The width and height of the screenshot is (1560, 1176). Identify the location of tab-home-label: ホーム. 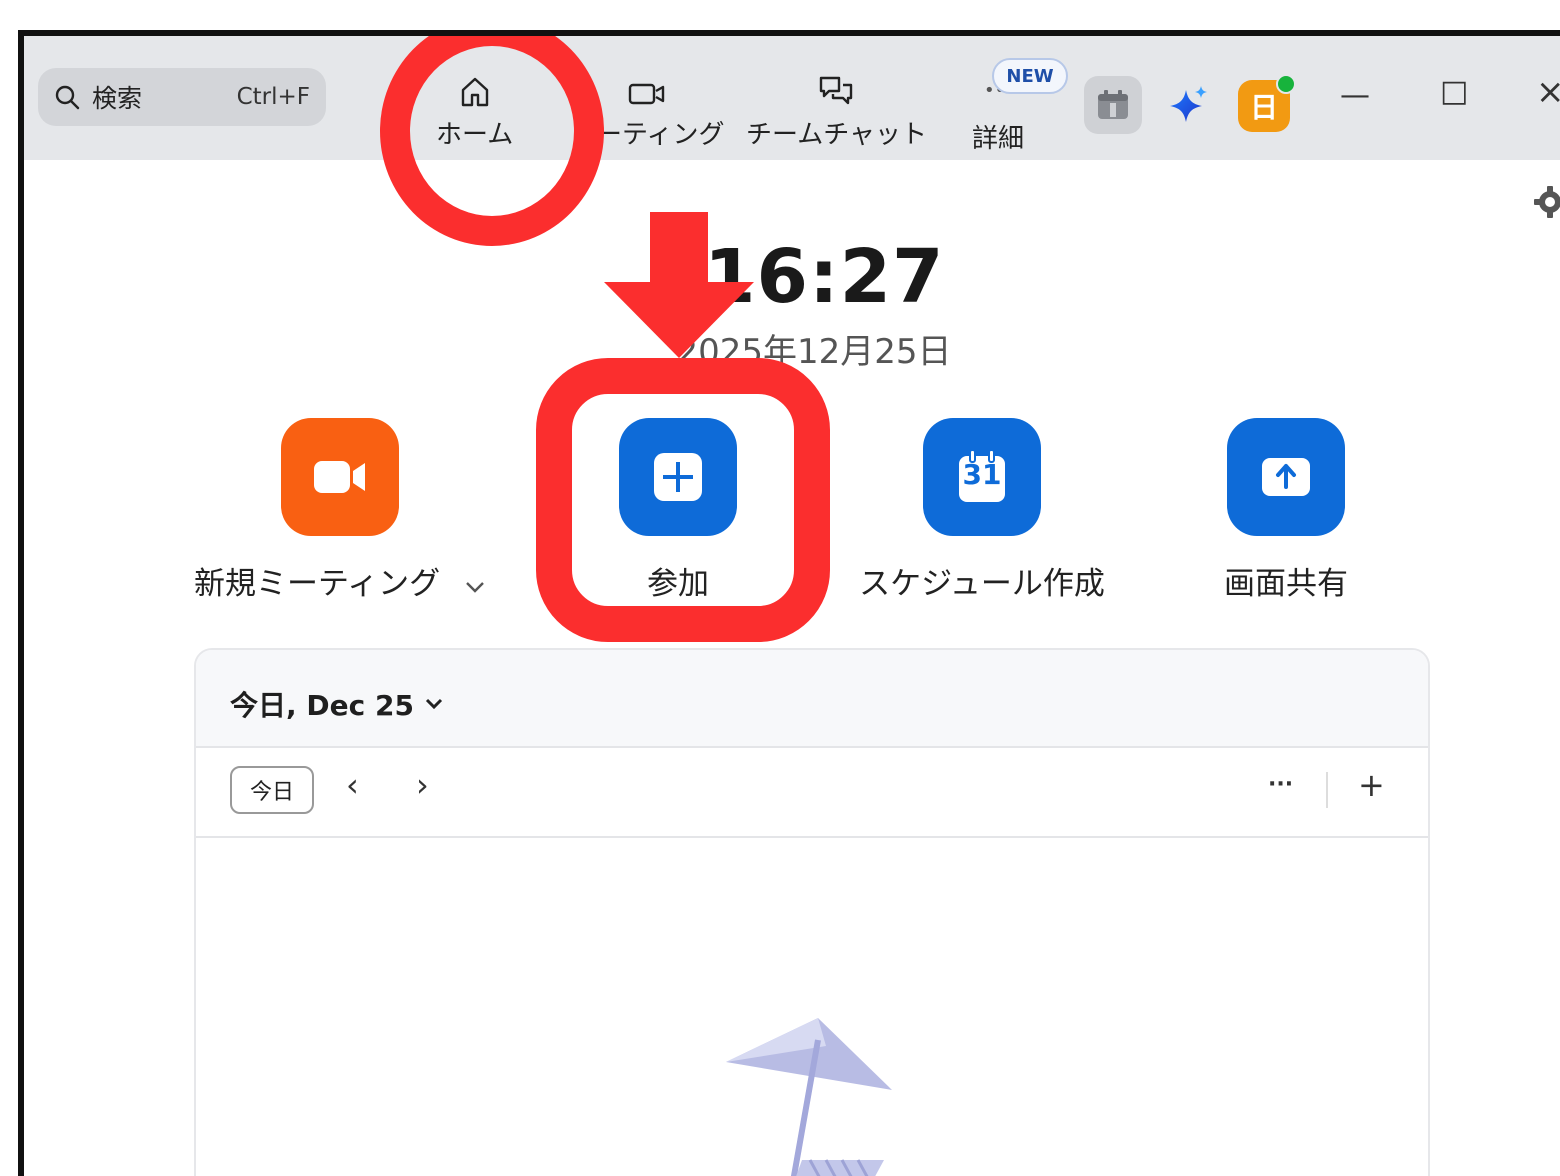
(475, 135).